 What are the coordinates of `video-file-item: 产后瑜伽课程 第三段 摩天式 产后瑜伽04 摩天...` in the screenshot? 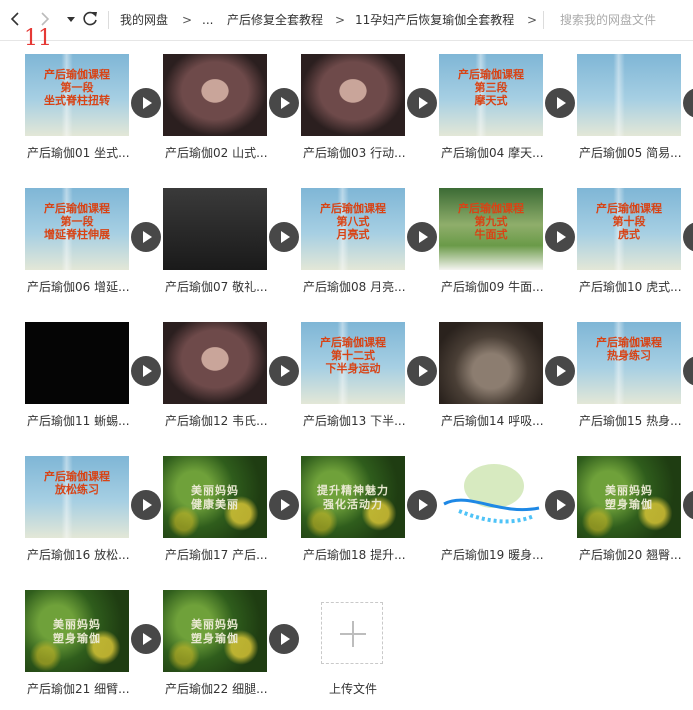 It's located at (507, 114).